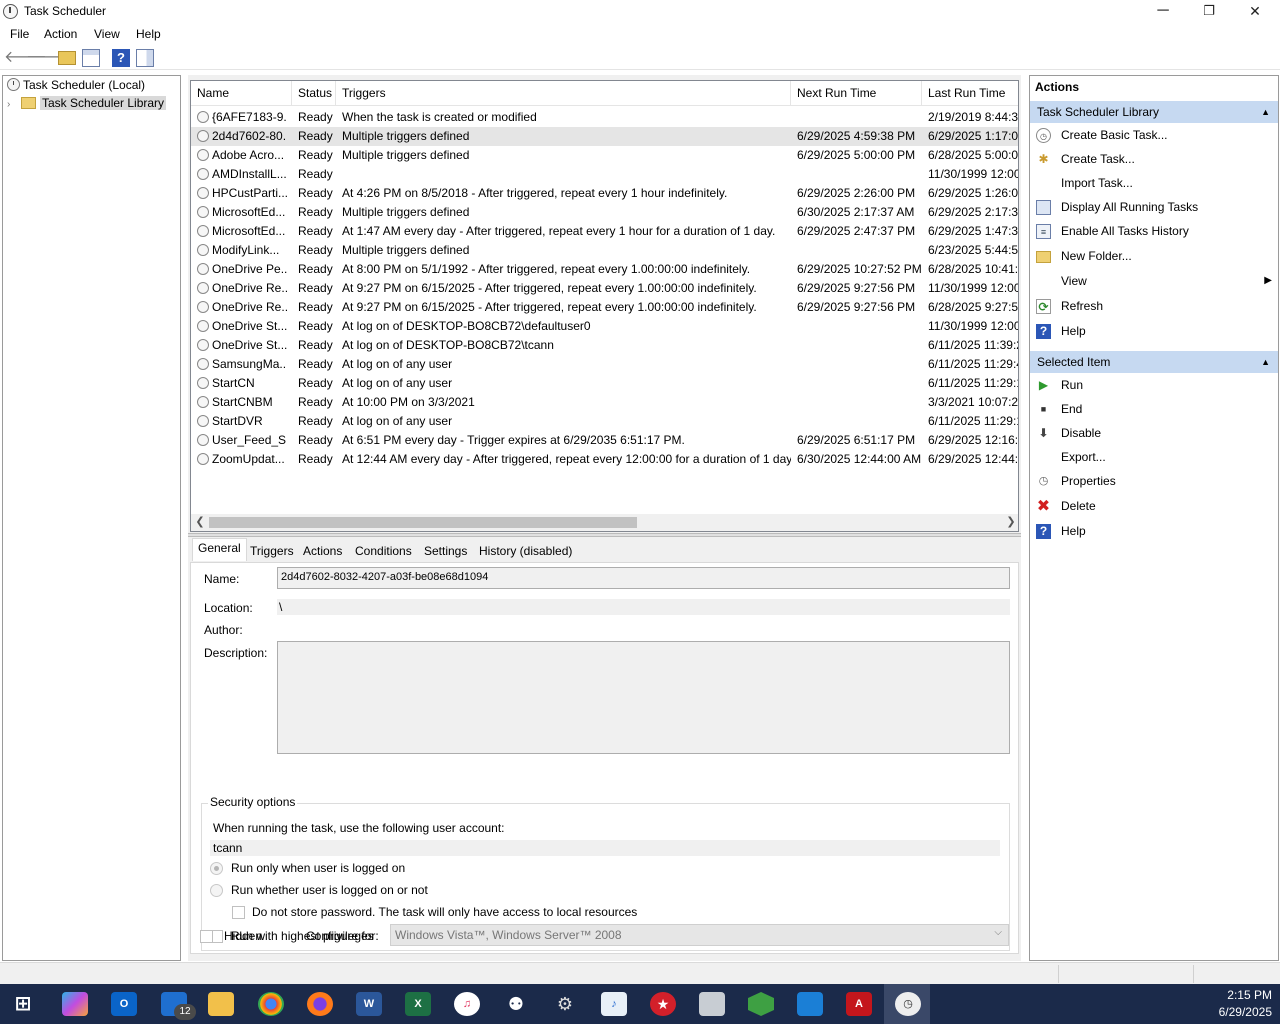 The height and width of the screenshot is (1024, 1280). I want to click on task-status-cell: Ready, so click(315, 288).